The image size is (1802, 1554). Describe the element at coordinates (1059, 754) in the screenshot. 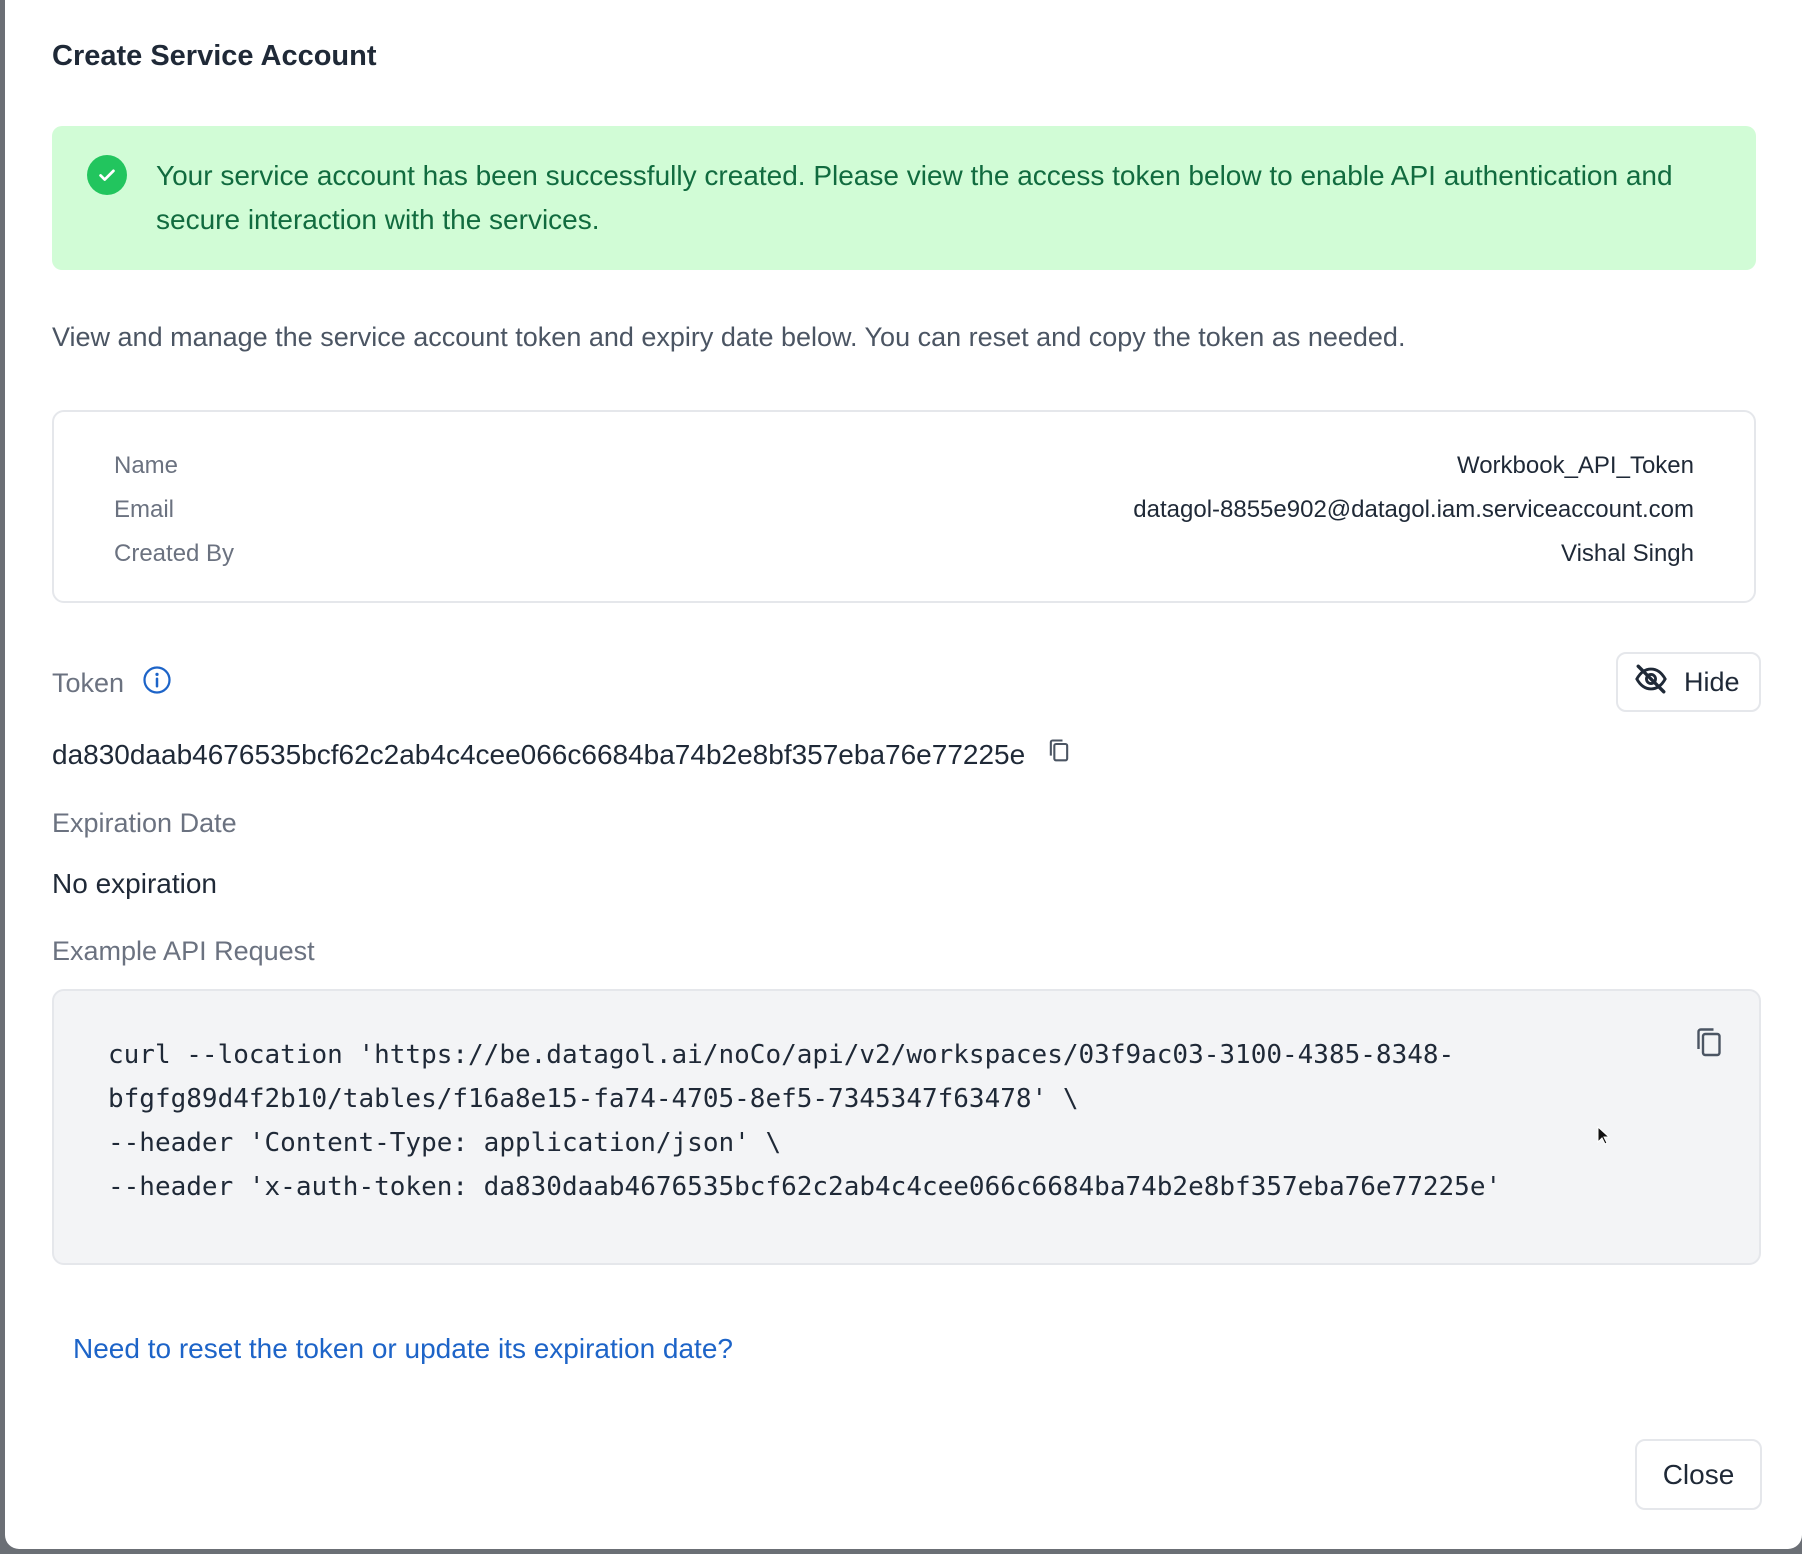

I see `copy-token-icon` at that location.